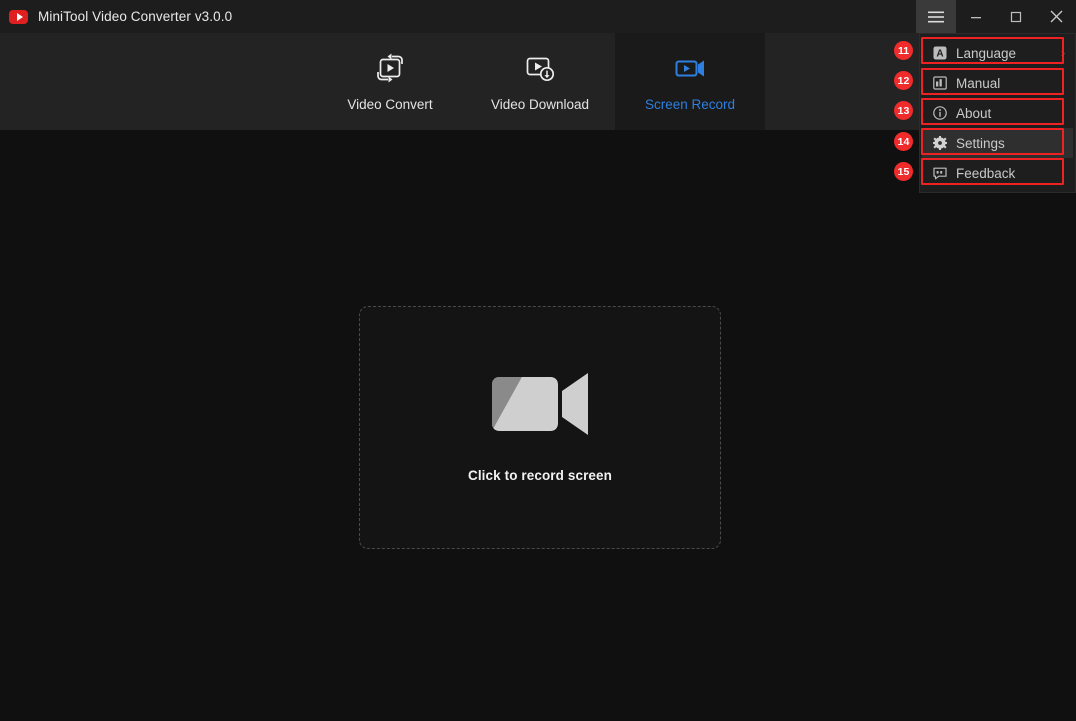 Image resolution: width=1076 pixels, height=721 pixels. What do you see at coordinates (980, 143) in the screenshot?
I see `menu-item-label: Settings` at bounding box center [980, 143].